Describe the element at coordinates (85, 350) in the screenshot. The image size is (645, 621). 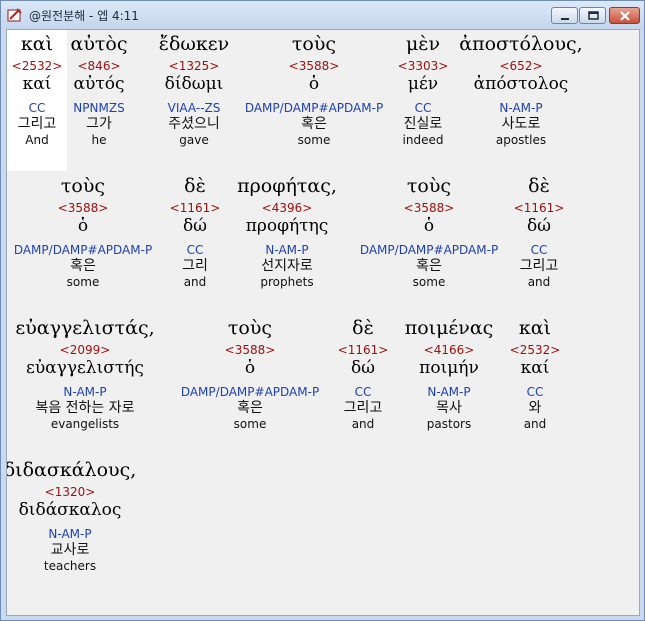
I see `strong-number: <2099>` at that location.